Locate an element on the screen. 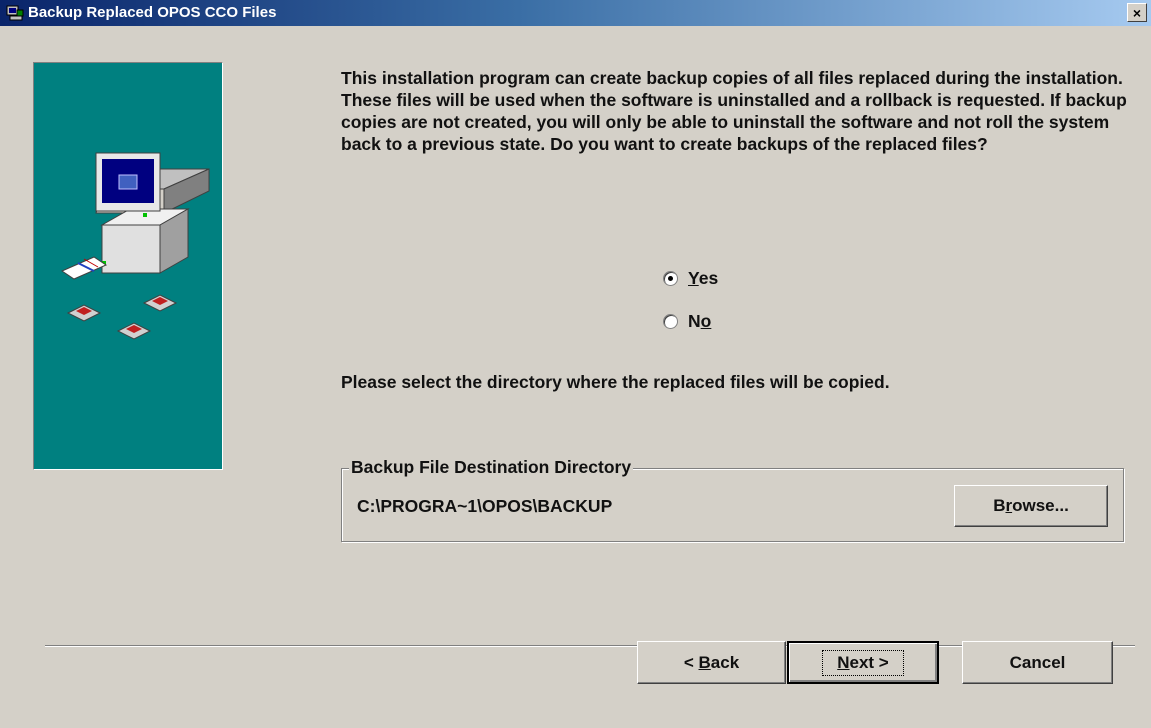 The height and width of the screenshot is (728, 1151). next-button-label: Next > is located at coordinates (863, 662).